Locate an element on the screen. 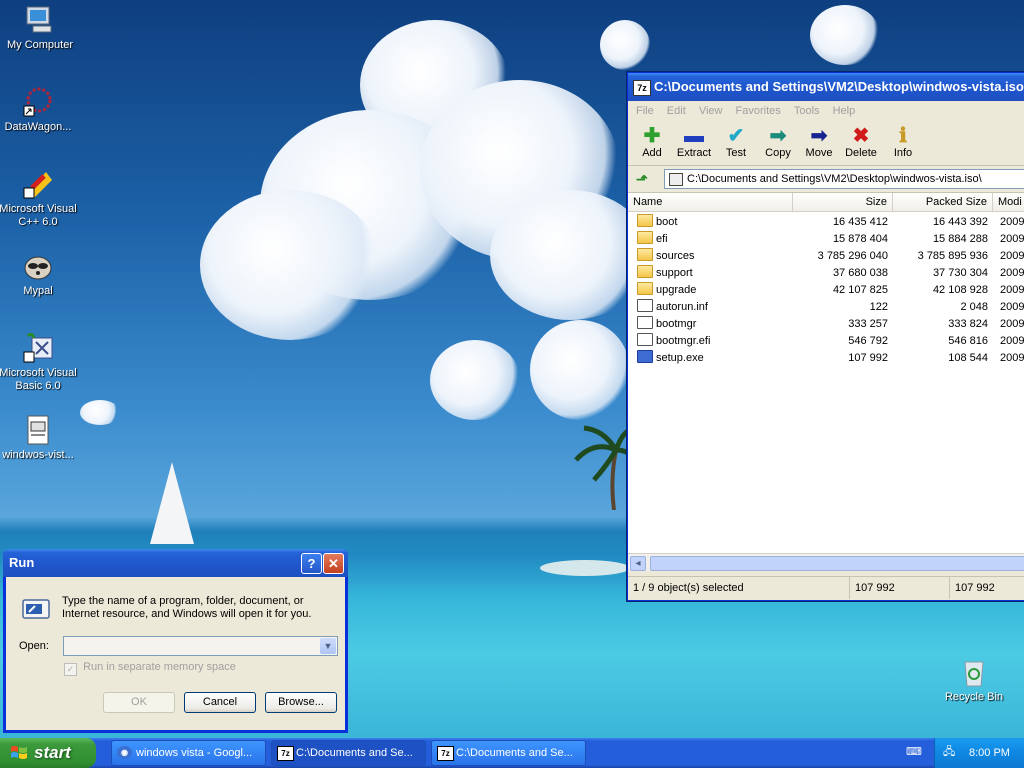 The height and width of the screenshot is (768, 1024). list-item: support 37 680 038 37 730 304 2009- is located at coordinates (826, 273).